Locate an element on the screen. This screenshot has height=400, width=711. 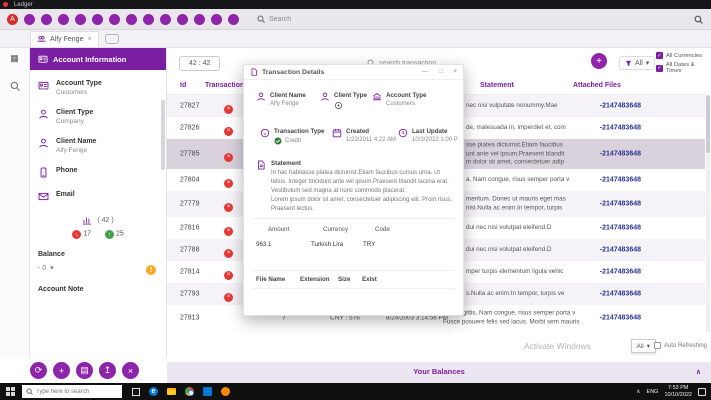
detail-value: Customers is located at coordinates (401, 104).